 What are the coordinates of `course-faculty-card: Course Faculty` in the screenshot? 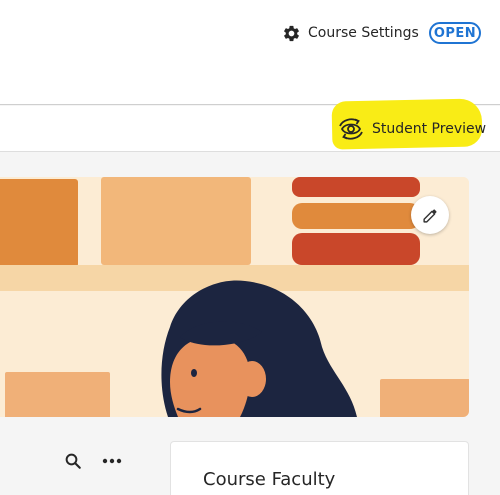 It's located at (319, 468).